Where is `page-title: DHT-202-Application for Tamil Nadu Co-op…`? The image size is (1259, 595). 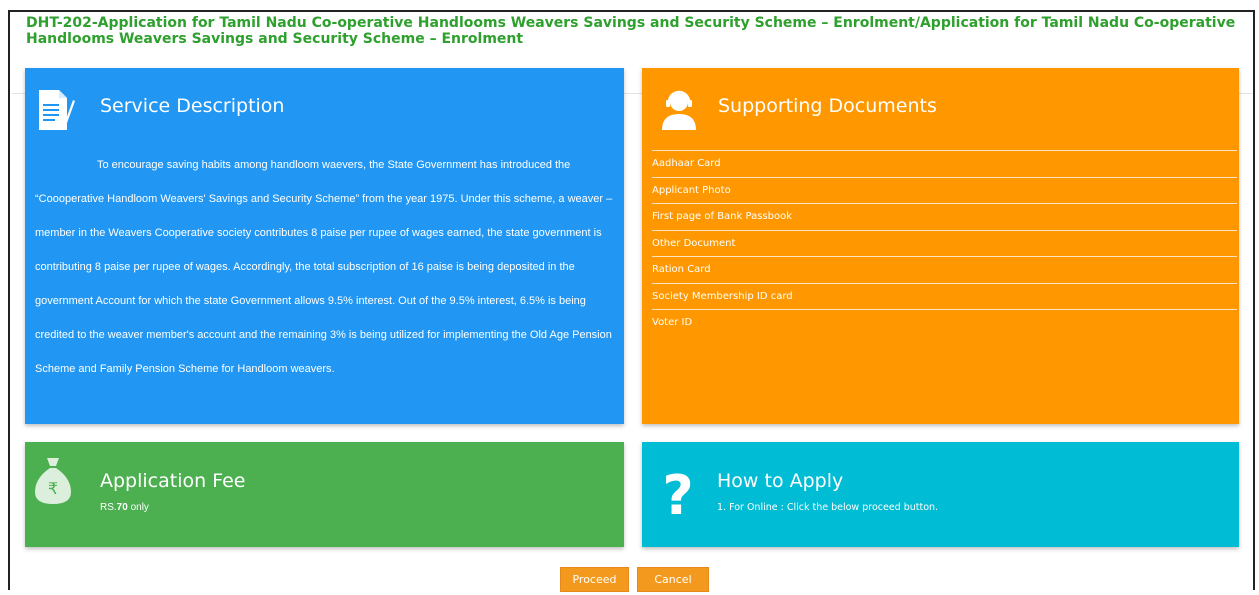 page-title: DHT-202-Application for Tamil Nadu Co-op… is located at coordinates (631, 31).